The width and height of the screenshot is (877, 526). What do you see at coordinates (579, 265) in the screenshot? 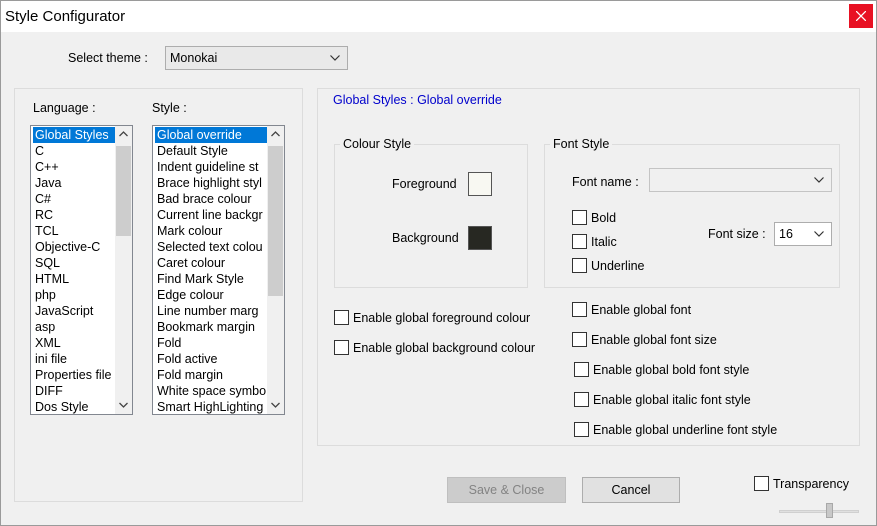
I see `underline-checkbox` at bounding box center [579, 265].